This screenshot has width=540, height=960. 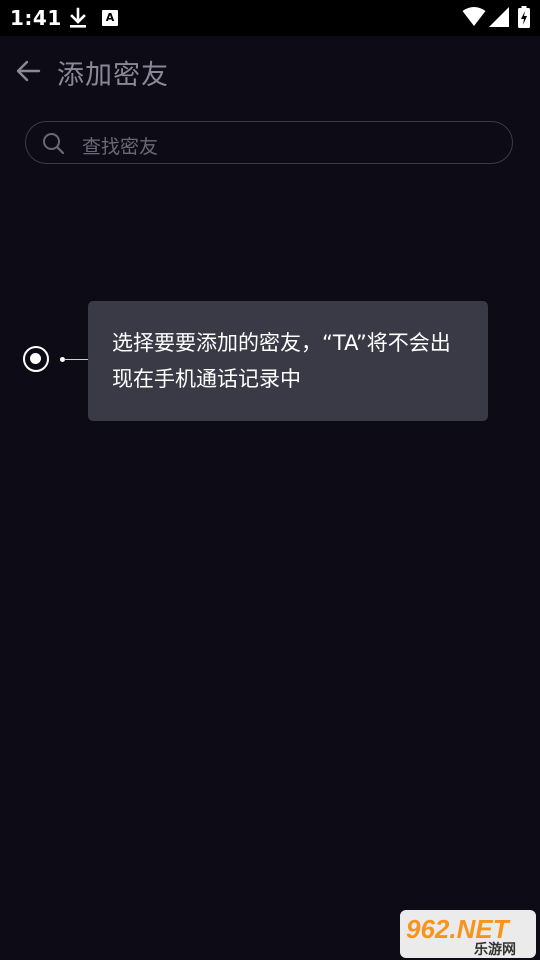 I want to click on guide-radio-marker, so click(x=36, y=359).